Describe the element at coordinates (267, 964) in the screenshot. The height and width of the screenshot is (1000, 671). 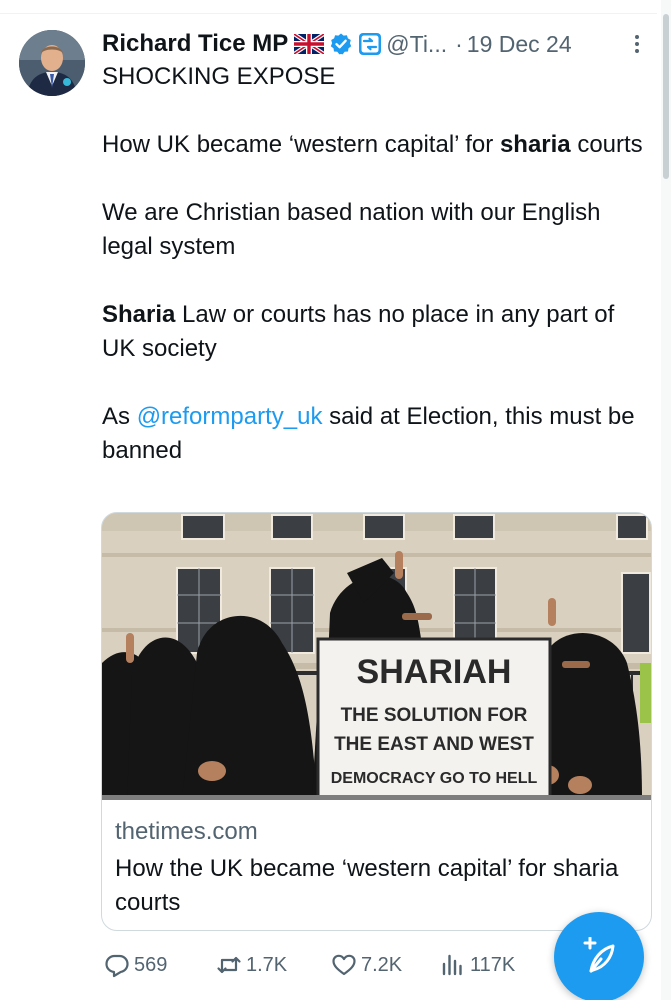
I see `repost-count: 1.7K` at that location.